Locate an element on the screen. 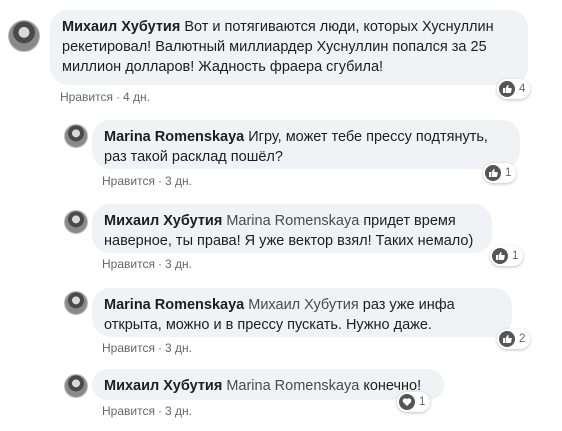 The image size is (562, 431). reaction-badge: 4 is located at coordinates (514, 89).